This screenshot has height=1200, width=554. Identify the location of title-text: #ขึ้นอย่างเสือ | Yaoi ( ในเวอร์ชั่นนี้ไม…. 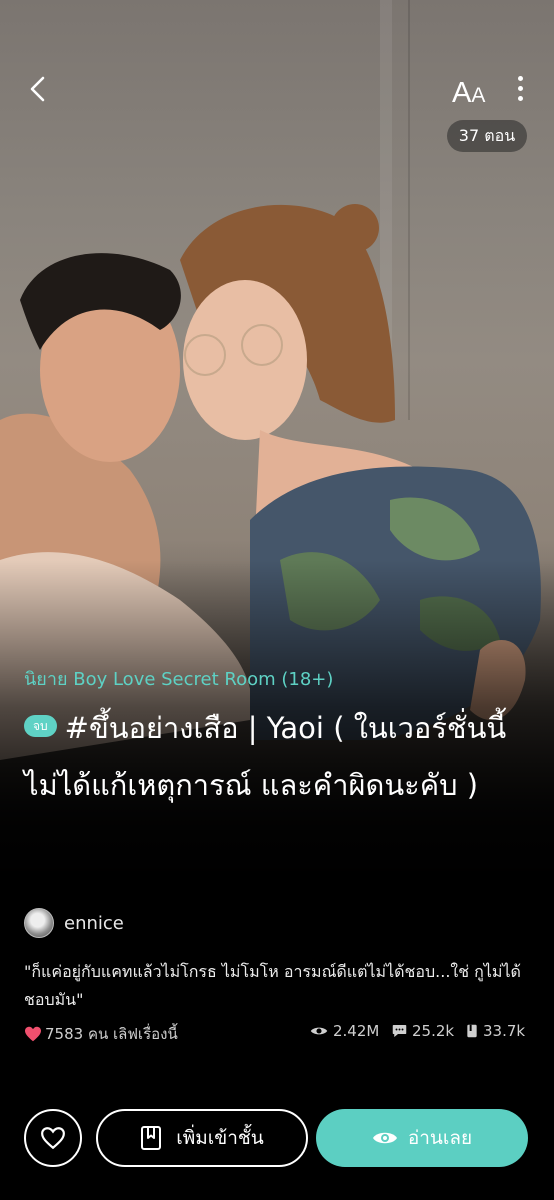
(265, 756).